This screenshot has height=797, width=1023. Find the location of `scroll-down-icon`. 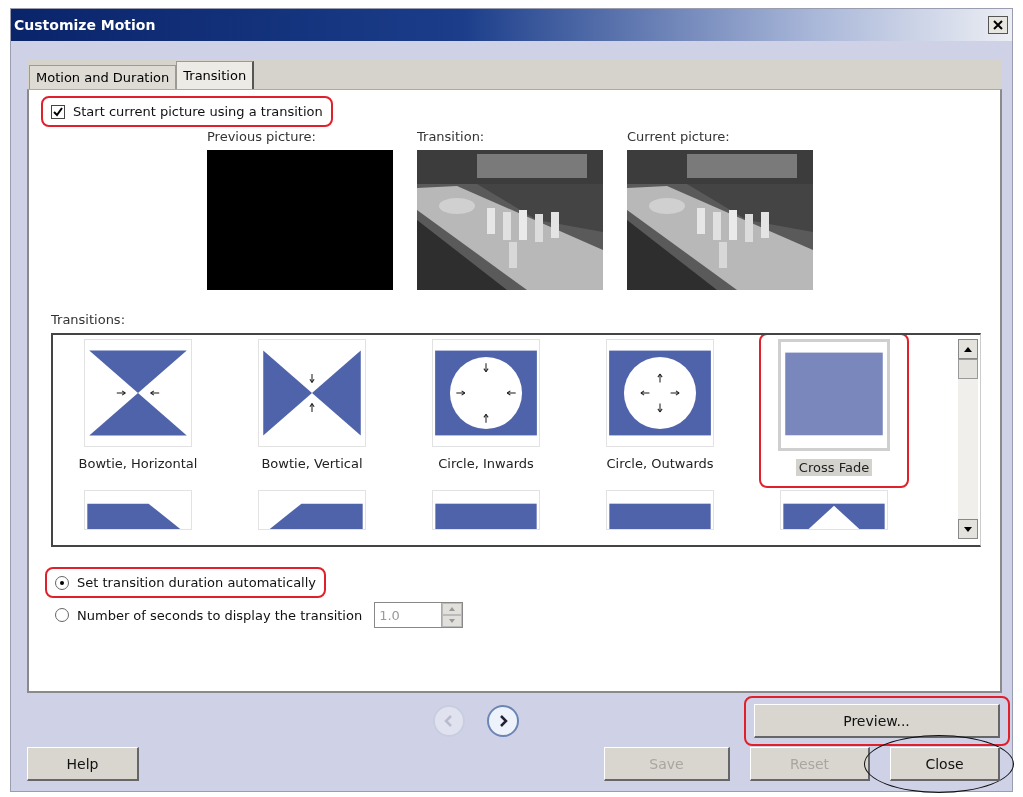

scroll-down-icon is located at coordinates (968, 529).